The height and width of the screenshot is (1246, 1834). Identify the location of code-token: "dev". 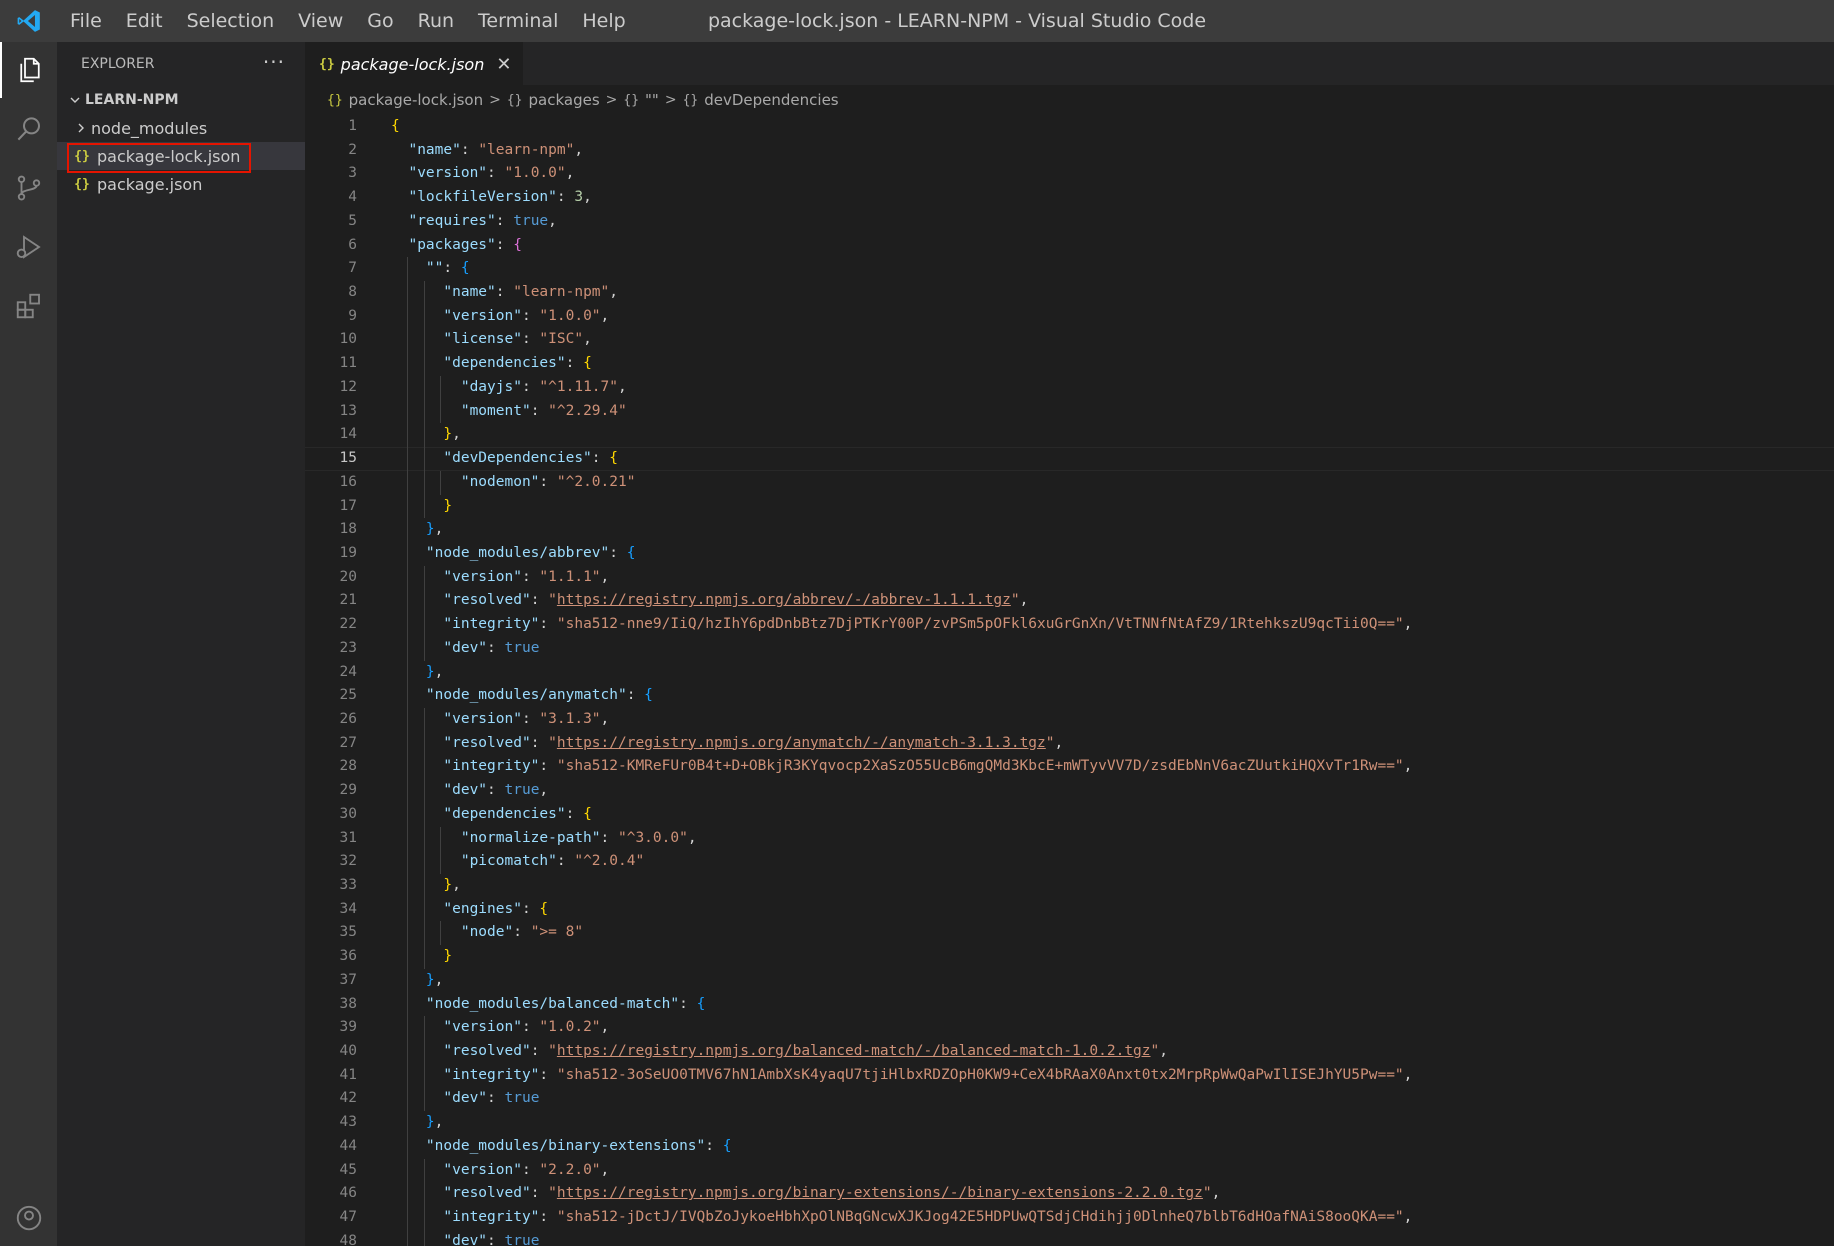
(439, 1098).